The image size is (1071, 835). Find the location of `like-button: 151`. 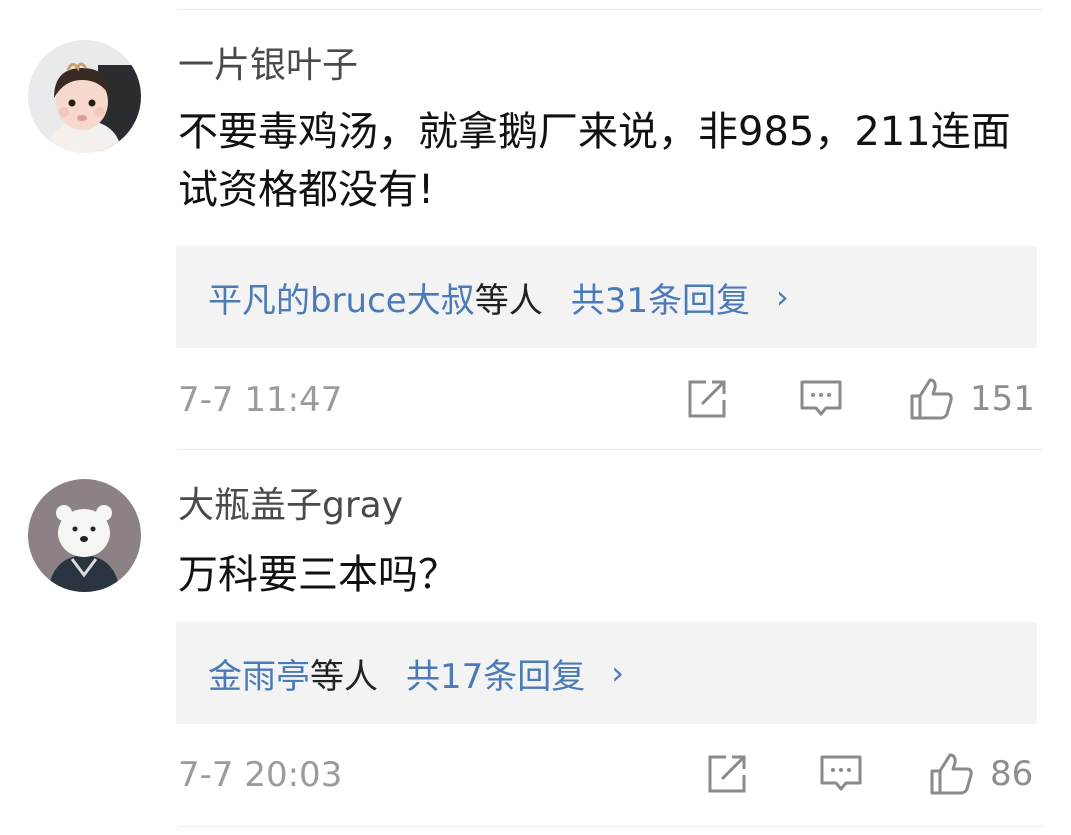

like-button: 151 is located at coordinates (971, 399).